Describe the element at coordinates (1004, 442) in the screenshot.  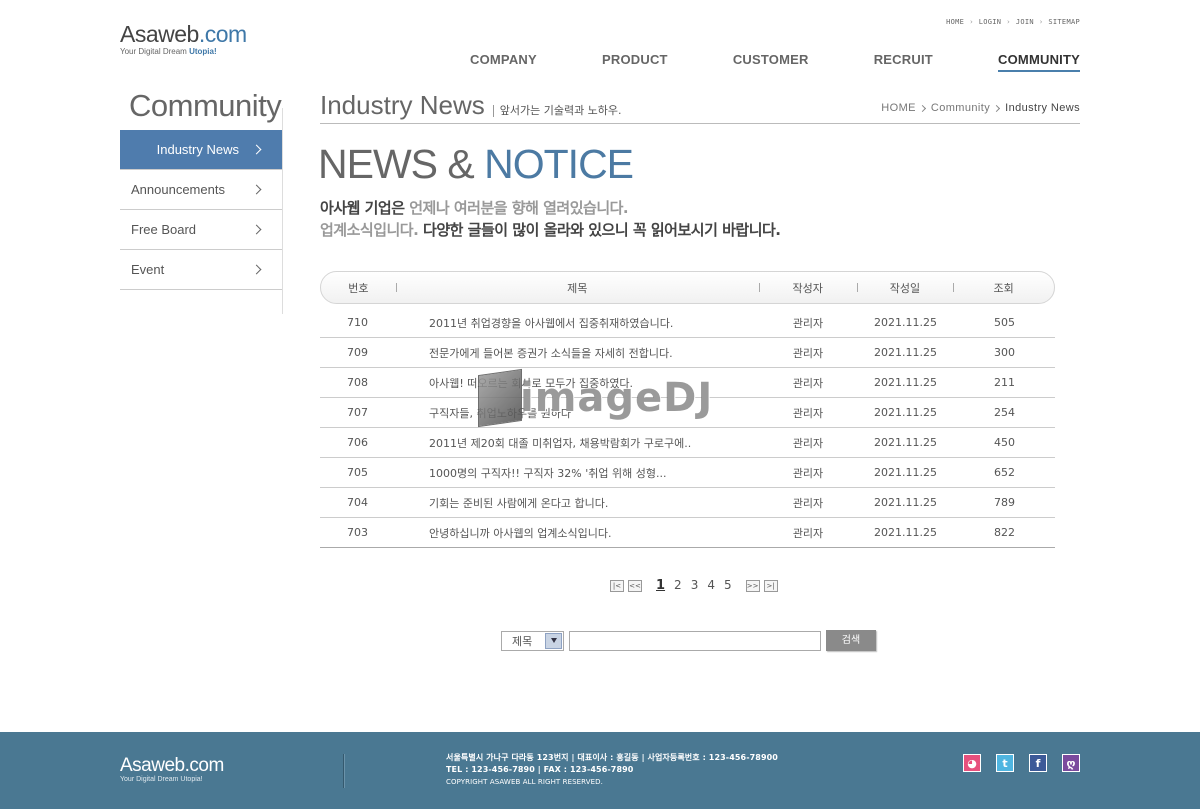
I see `row-views: 450` at that location.